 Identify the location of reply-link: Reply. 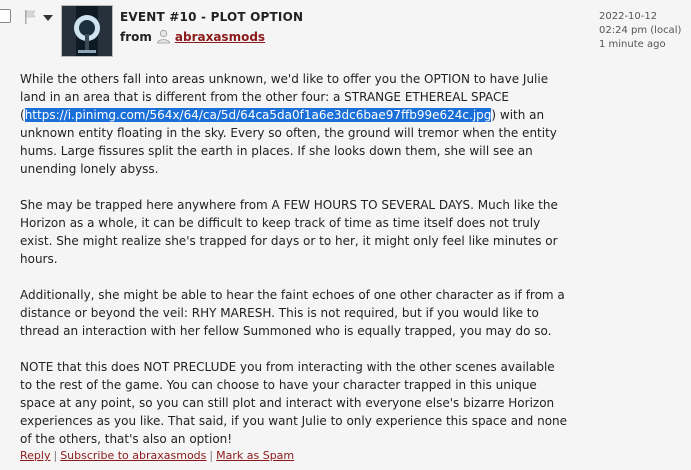
(35, 455).